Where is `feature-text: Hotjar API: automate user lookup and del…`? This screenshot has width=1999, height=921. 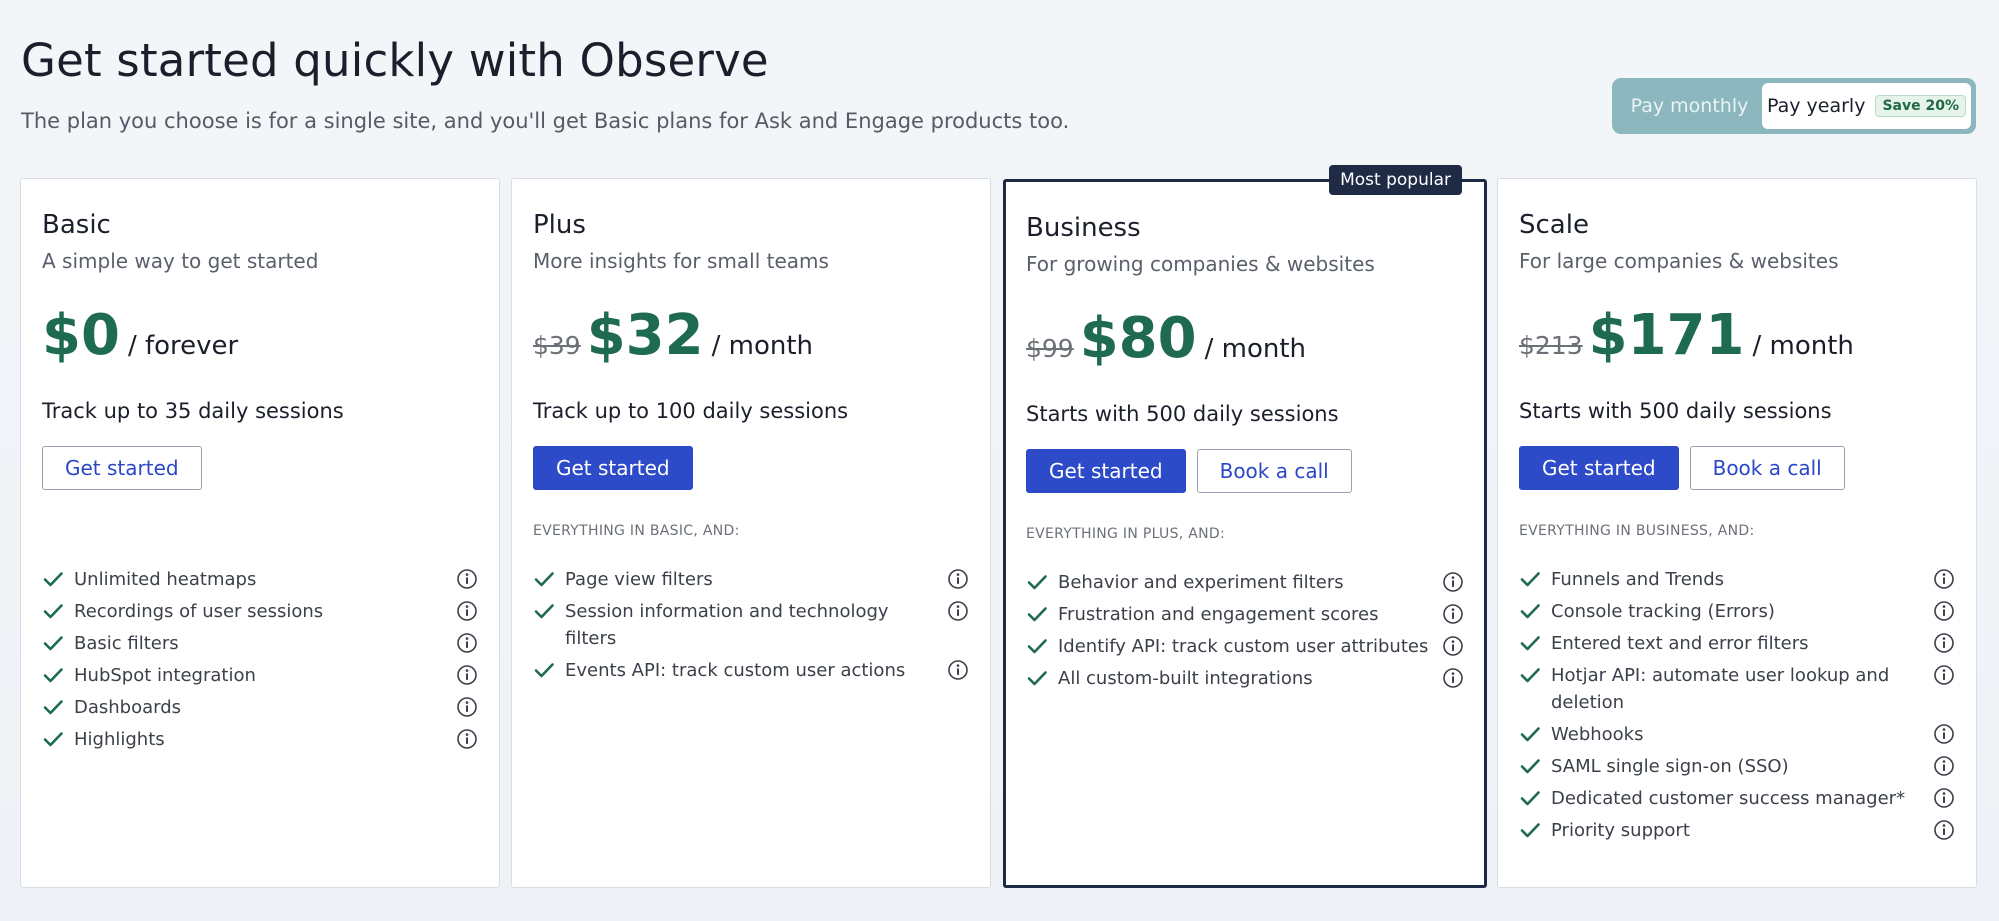 feature-text: Hotjar API: automate user lookup and del… is located at coordinates (1720, 689).